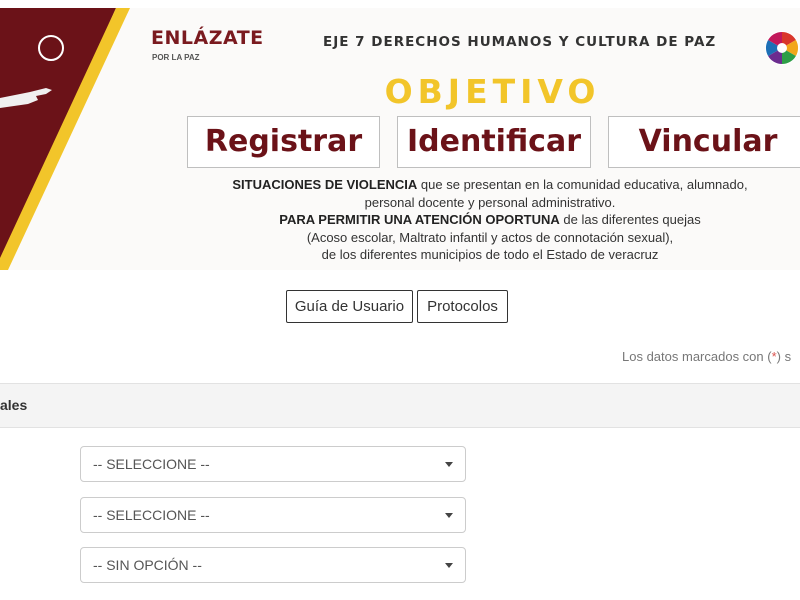 The height and width of the screenshot is (600, 800). What do you see at coordinates (400, 405) in the screenshot?
I see `section-header: ales` at bounding box center [400, 405].